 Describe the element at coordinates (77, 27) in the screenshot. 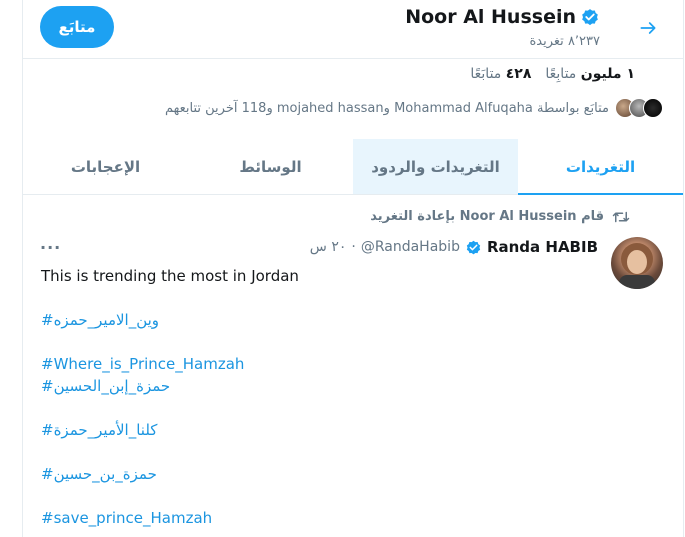

I see `follow-button: متابَع` at that location.